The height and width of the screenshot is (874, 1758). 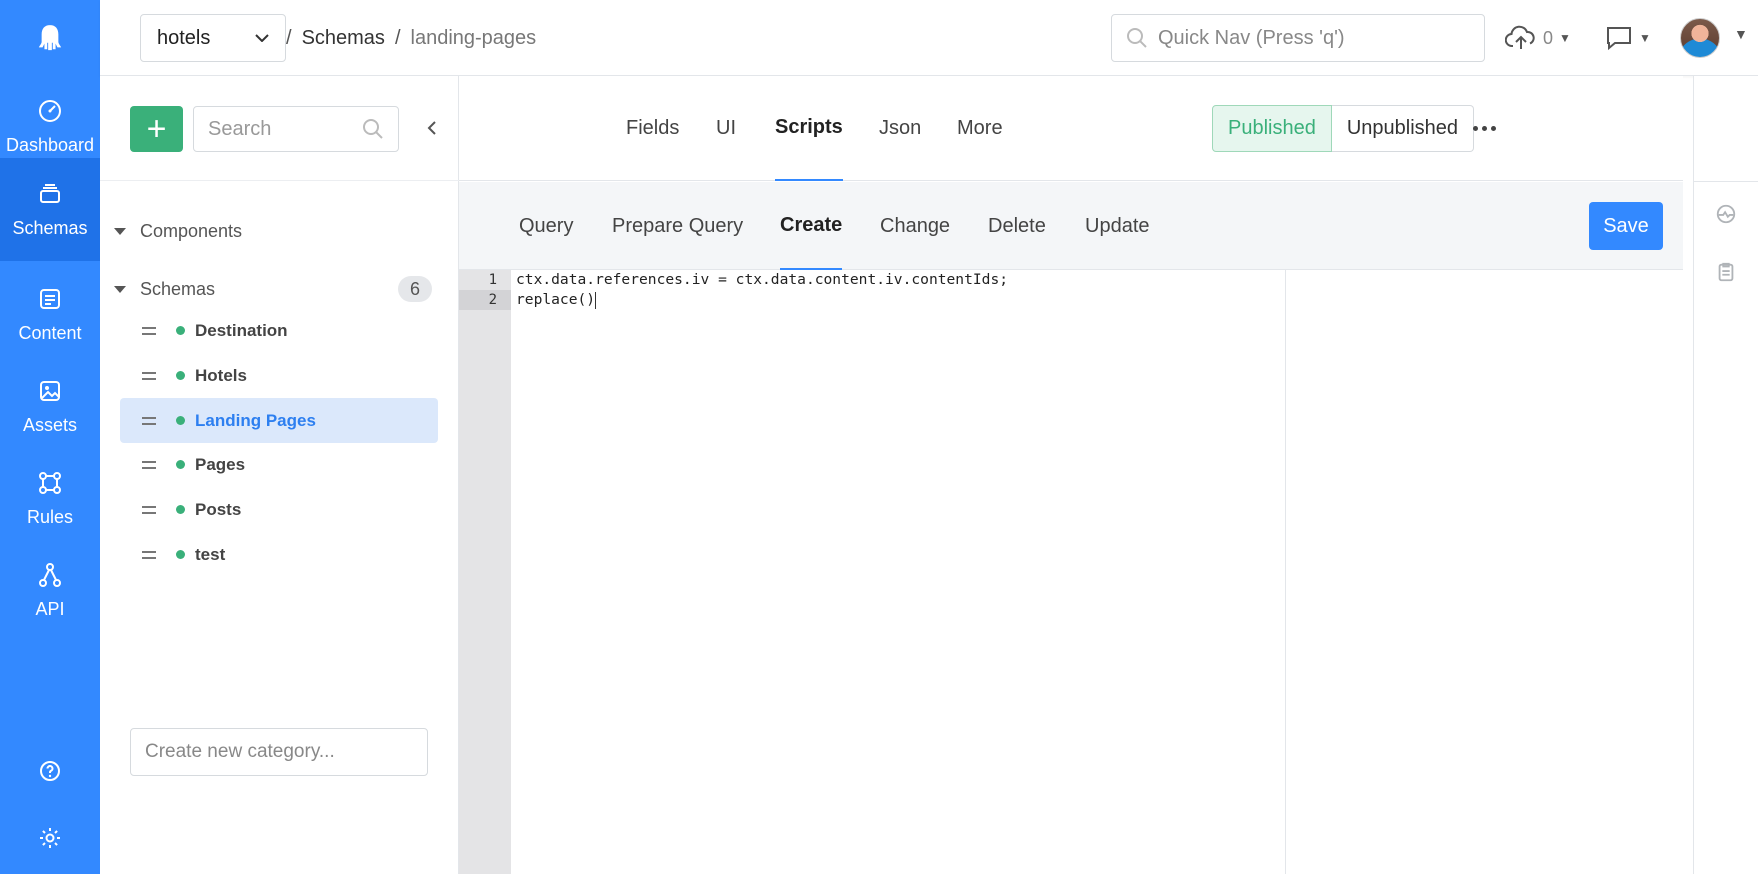 I want to click on upload-status-button: 0 ▼, so click(x=1538, y=38).